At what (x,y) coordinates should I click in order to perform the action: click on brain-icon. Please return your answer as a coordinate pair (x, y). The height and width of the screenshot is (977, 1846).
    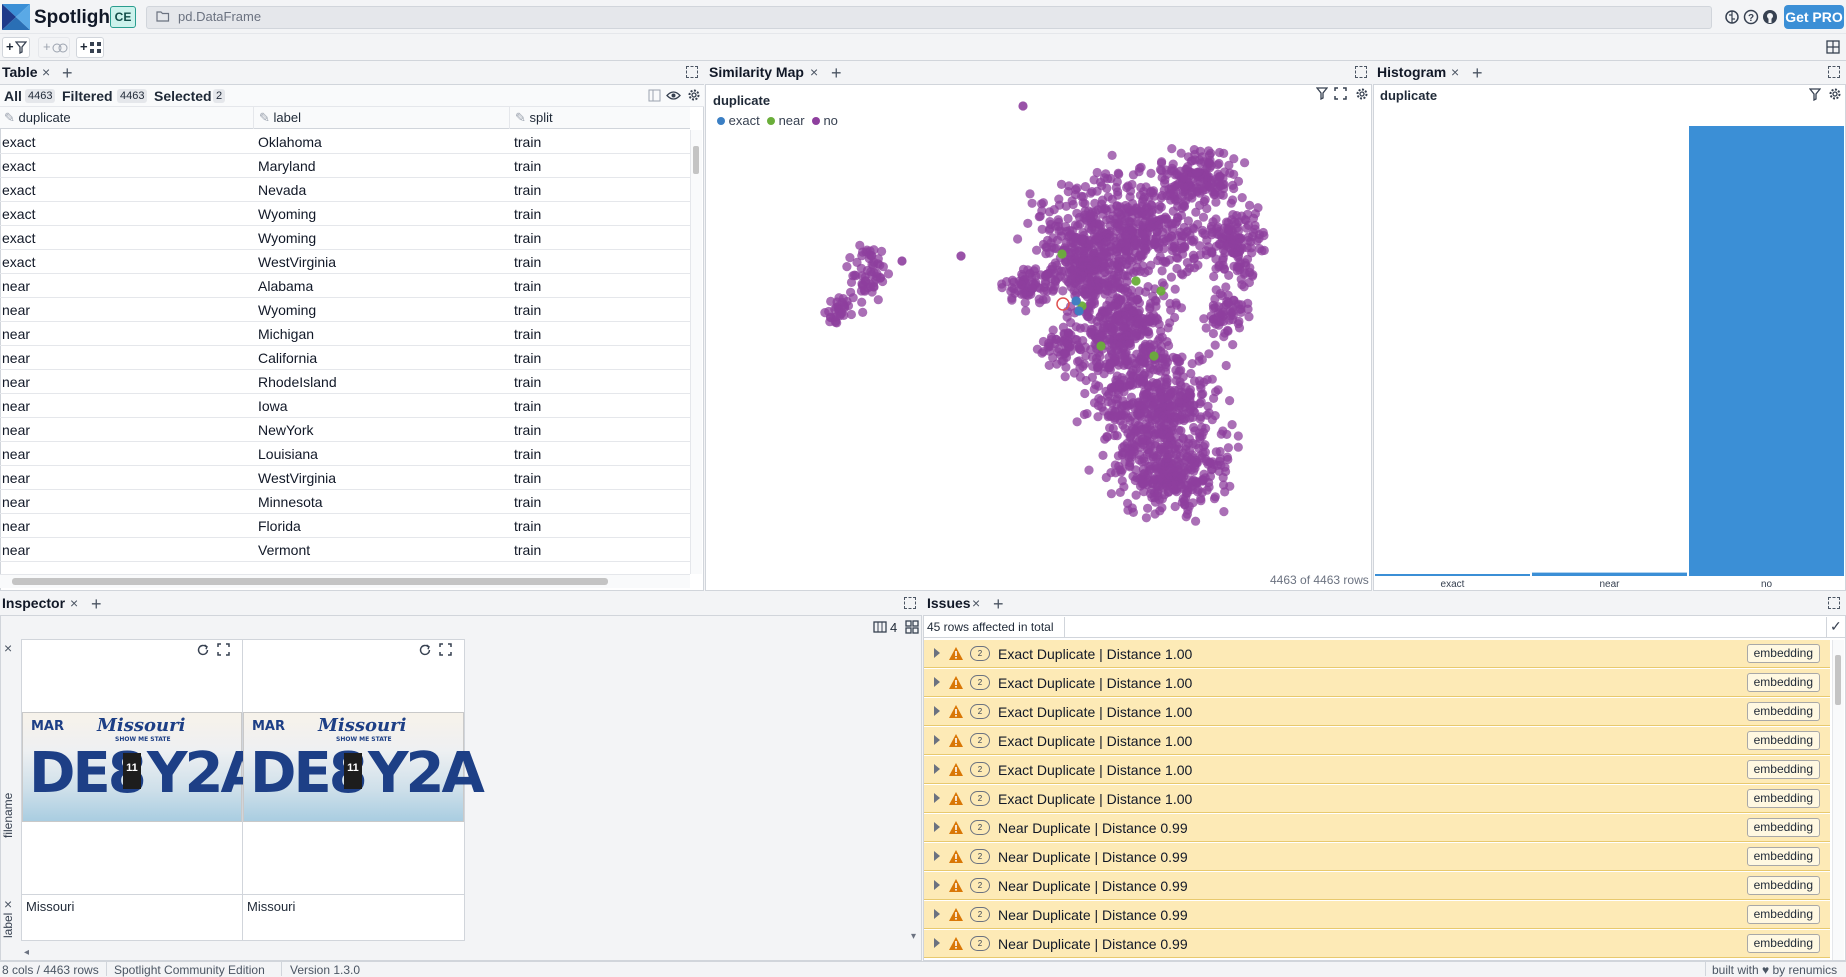
    Looking at the image, I should click on (1732, 17).